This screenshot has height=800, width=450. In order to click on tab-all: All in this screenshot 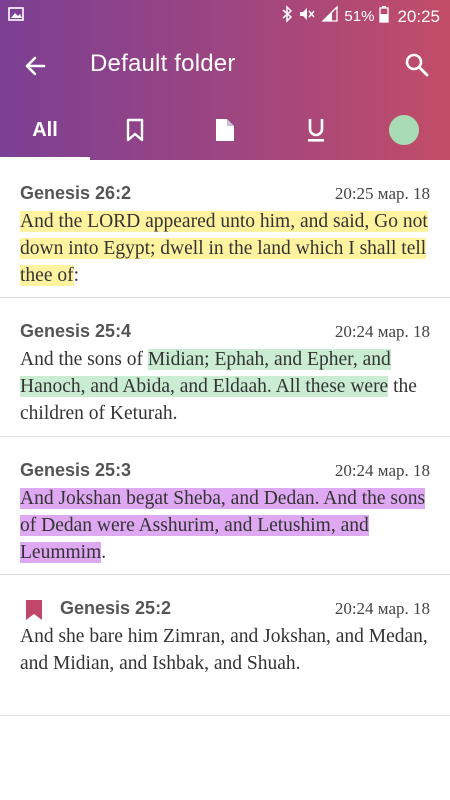, I will do `click(45, 130)`.